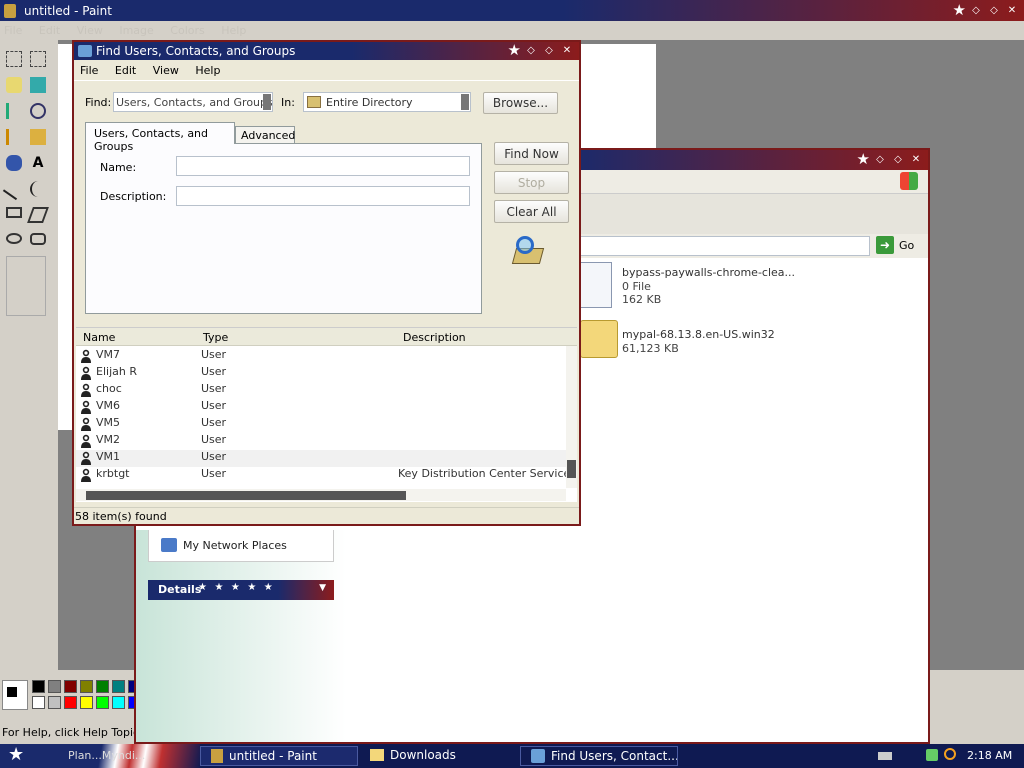 The image size is (1024, 768). Describe the element at coordinates (241, 590) in the screenshot. I see `details-header: Details ★ ★ ★ ★ ★ ▼` at that location.